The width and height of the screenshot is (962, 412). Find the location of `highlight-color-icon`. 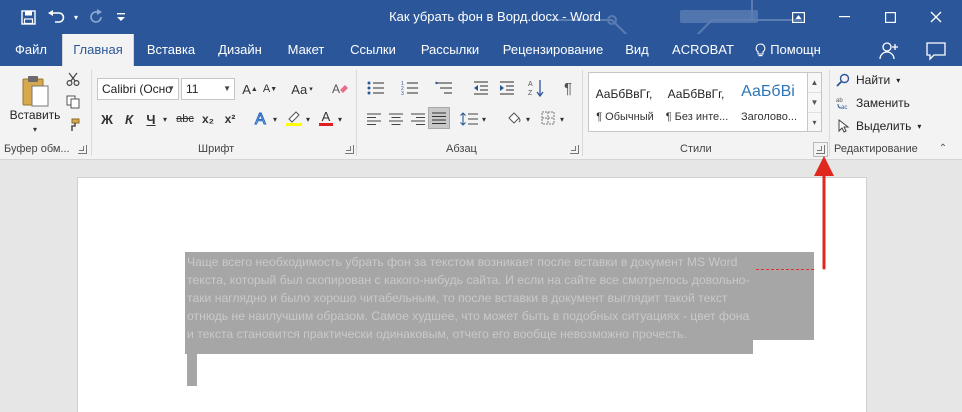

highlight-color-icon is located at coordinates (294, 118).